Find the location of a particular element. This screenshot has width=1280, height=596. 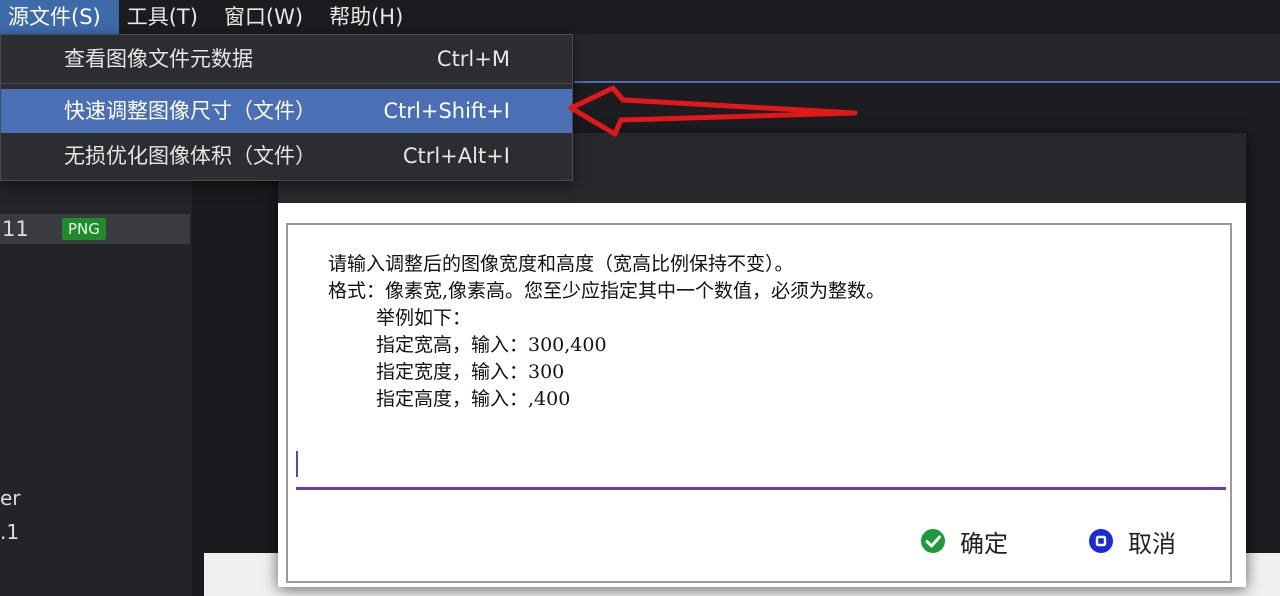

text-caret is located at coordinates (297, 464).